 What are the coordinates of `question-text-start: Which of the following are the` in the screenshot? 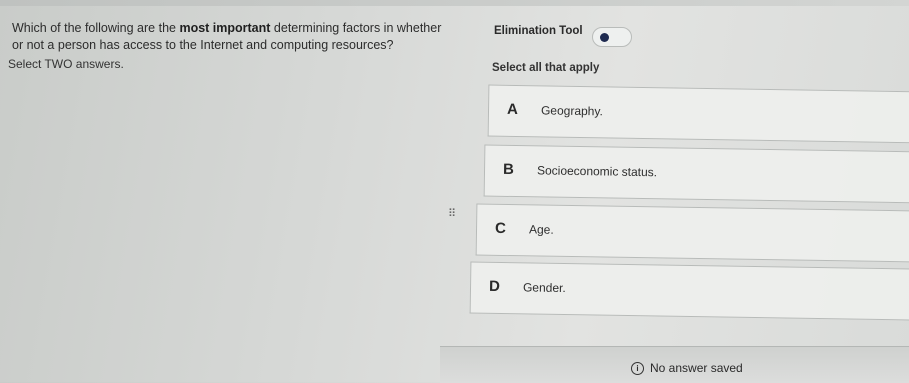 It's located at (96, 28).